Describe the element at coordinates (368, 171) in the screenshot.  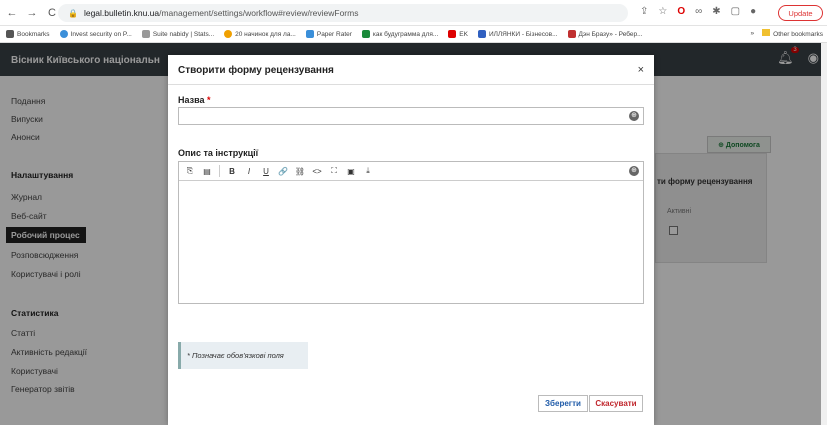
I see `upload-icon: ⤓` at that location.